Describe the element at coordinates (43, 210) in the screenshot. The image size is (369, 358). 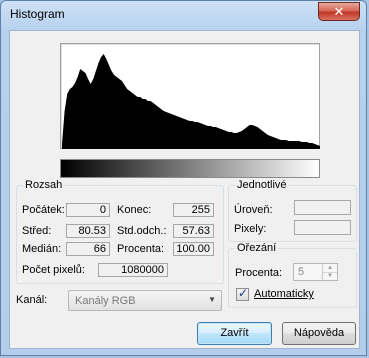
I see `start-label: Počátek:` at that location.